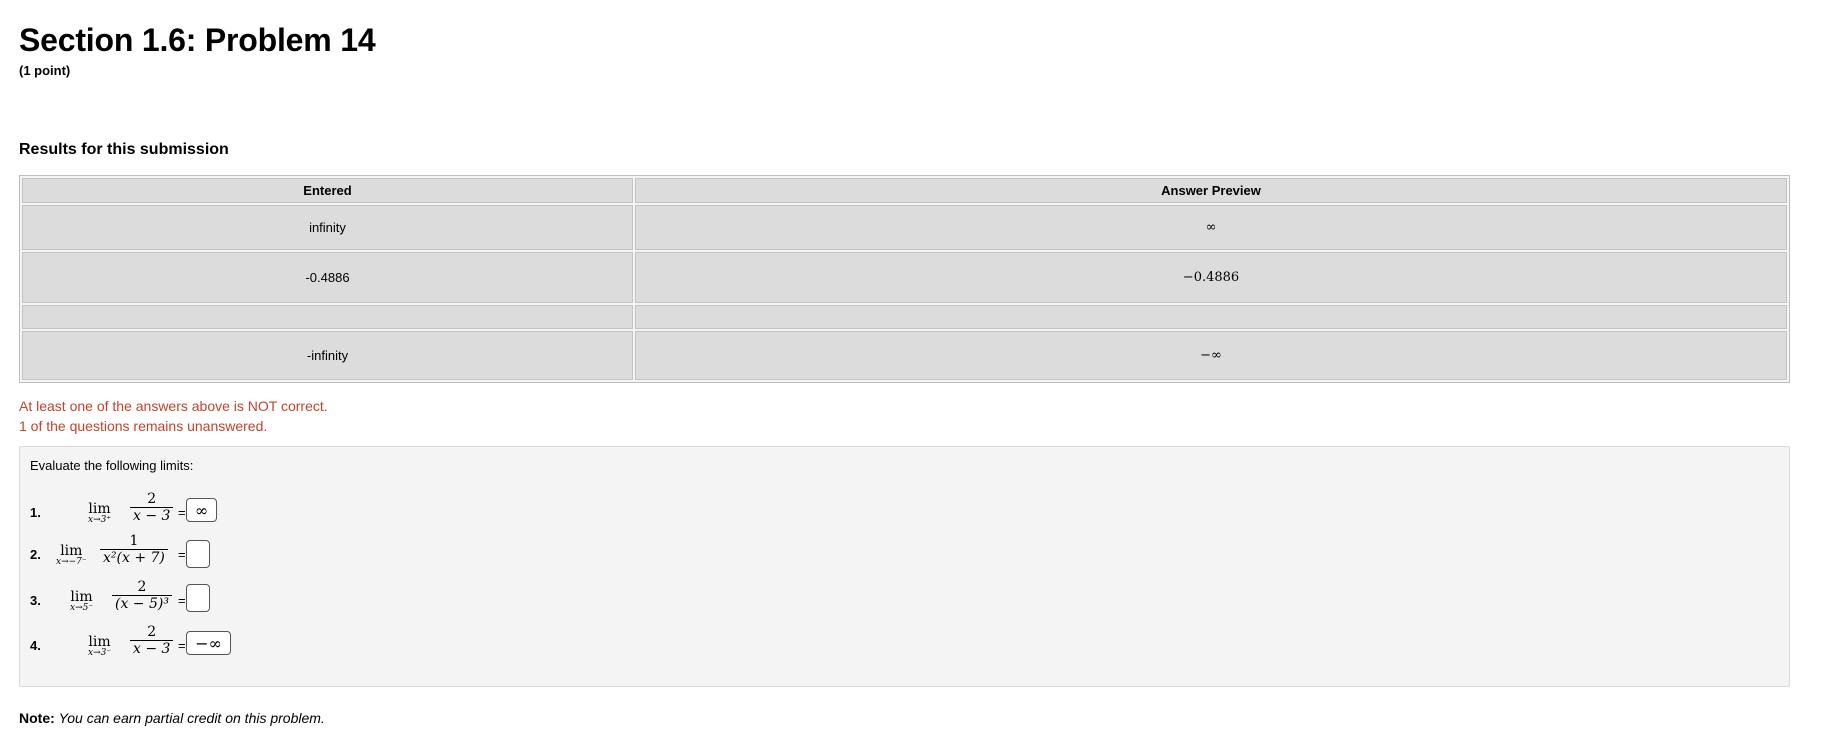 The height and width of the screenshot is (734, 1839). Describe the element at coordinates (1211, 355) in the screenshot. I see `preview-cell: −∞` at that location.